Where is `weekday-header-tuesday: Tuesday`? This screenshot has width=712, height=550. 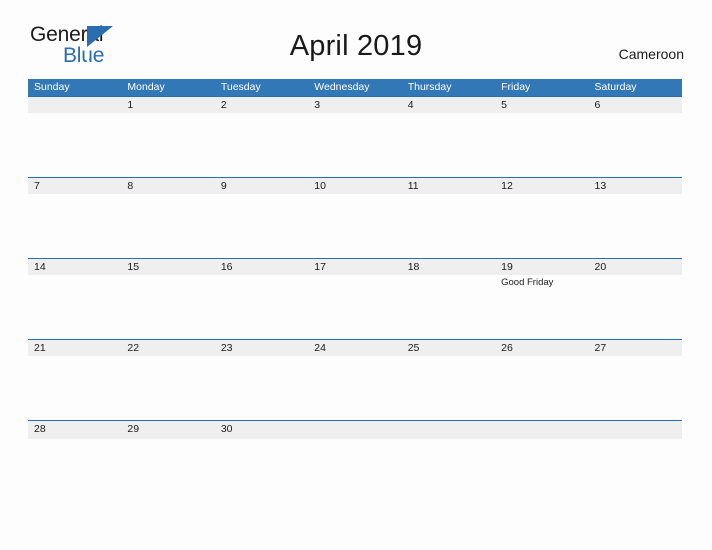 weekday-header-tuesday: Tuesday is located at coordinates (240, 87).